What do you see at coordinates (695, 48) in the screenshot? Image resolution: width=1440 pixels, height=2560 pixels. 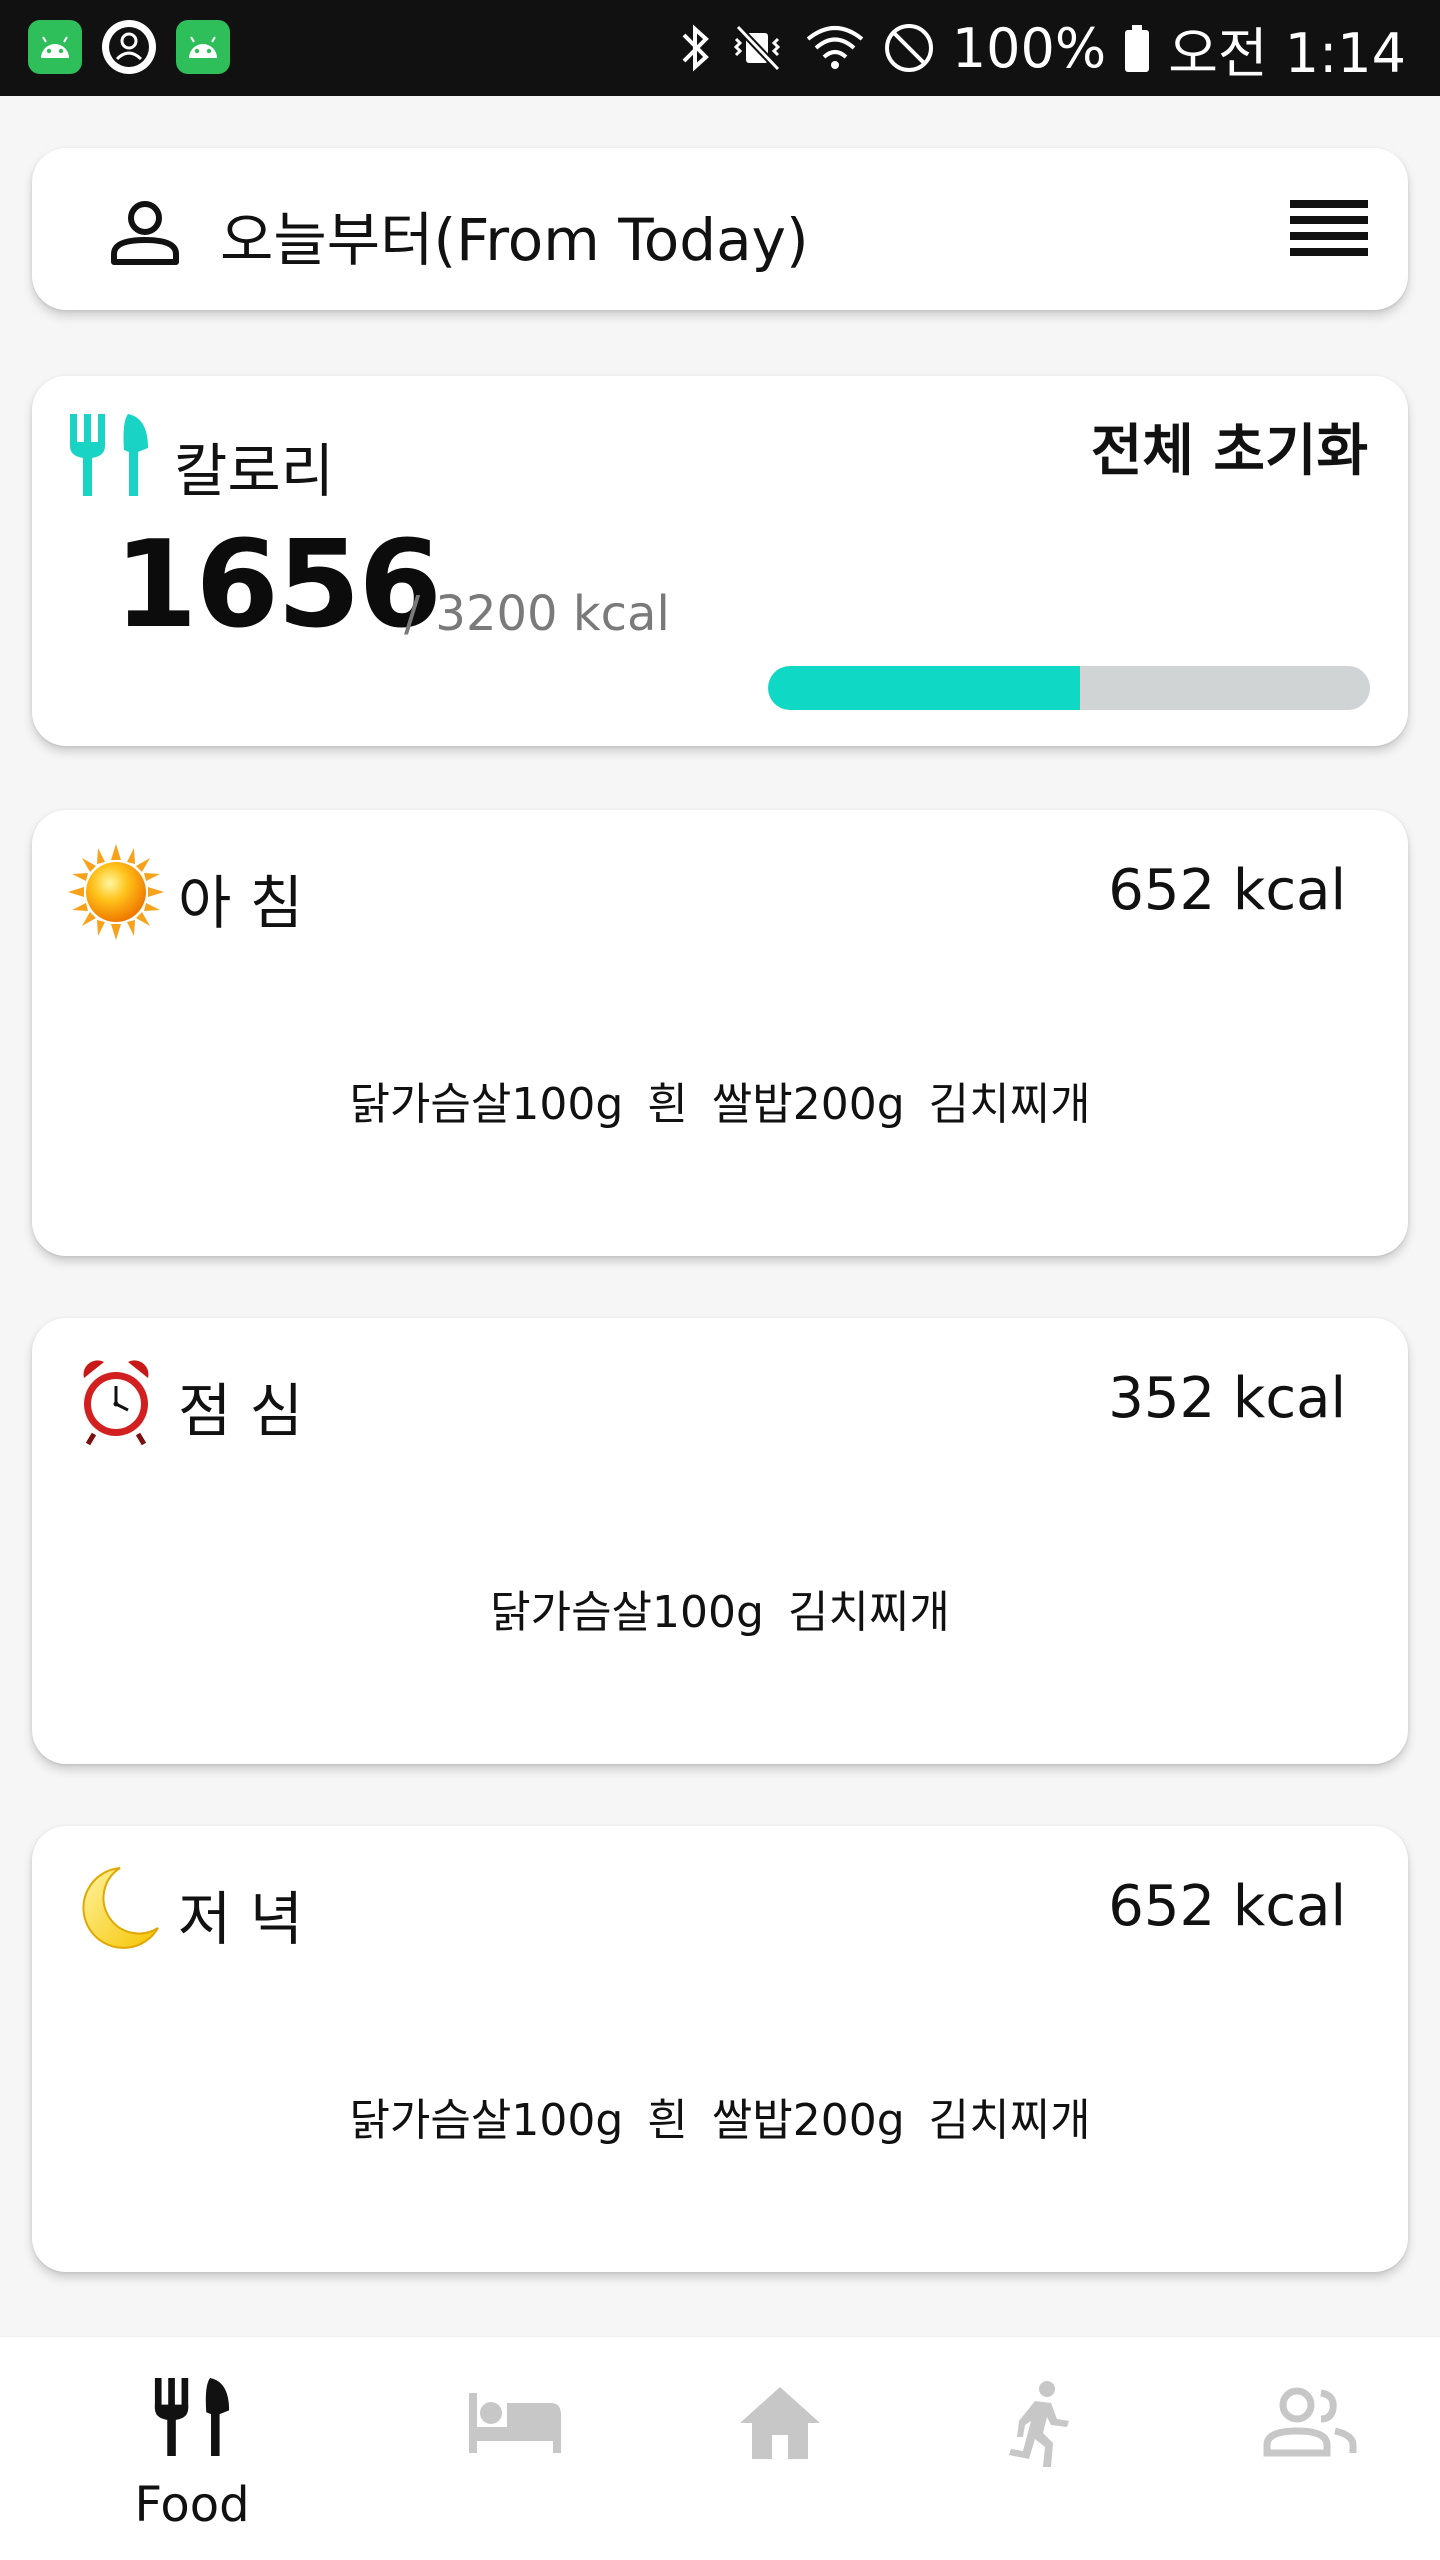 I see `bluetooth-icon` at bounding box center [695, 48].